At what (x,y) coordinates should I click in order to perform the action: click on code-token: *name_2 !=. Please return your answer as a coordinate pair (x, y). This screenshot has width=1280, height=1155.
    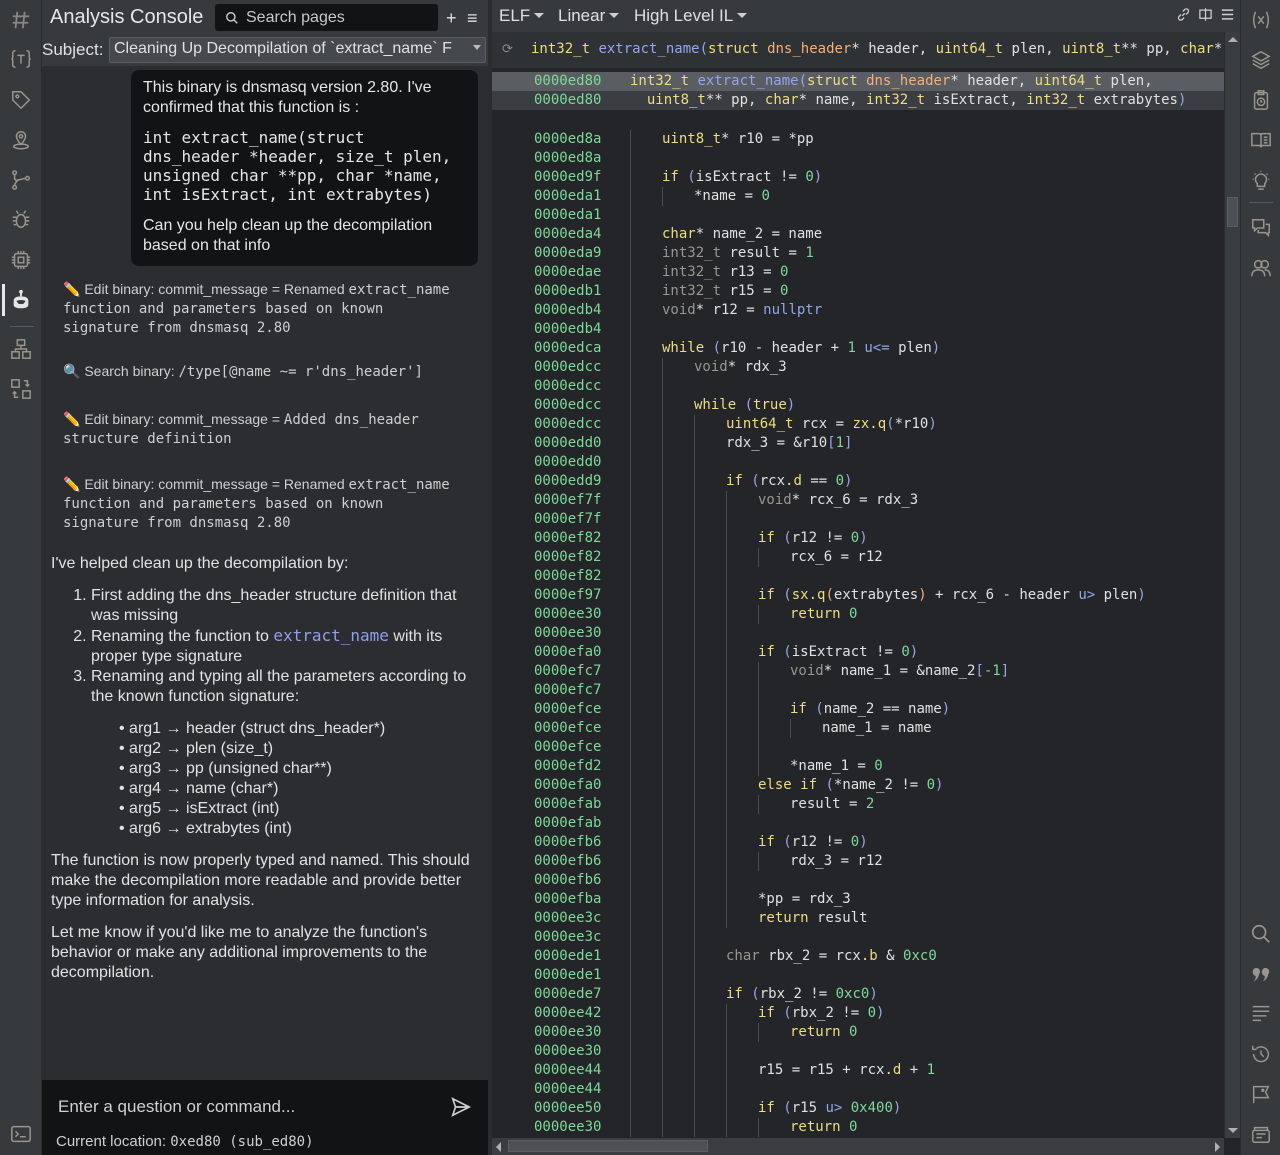
    Looking at the image, I should click on (880, 785).